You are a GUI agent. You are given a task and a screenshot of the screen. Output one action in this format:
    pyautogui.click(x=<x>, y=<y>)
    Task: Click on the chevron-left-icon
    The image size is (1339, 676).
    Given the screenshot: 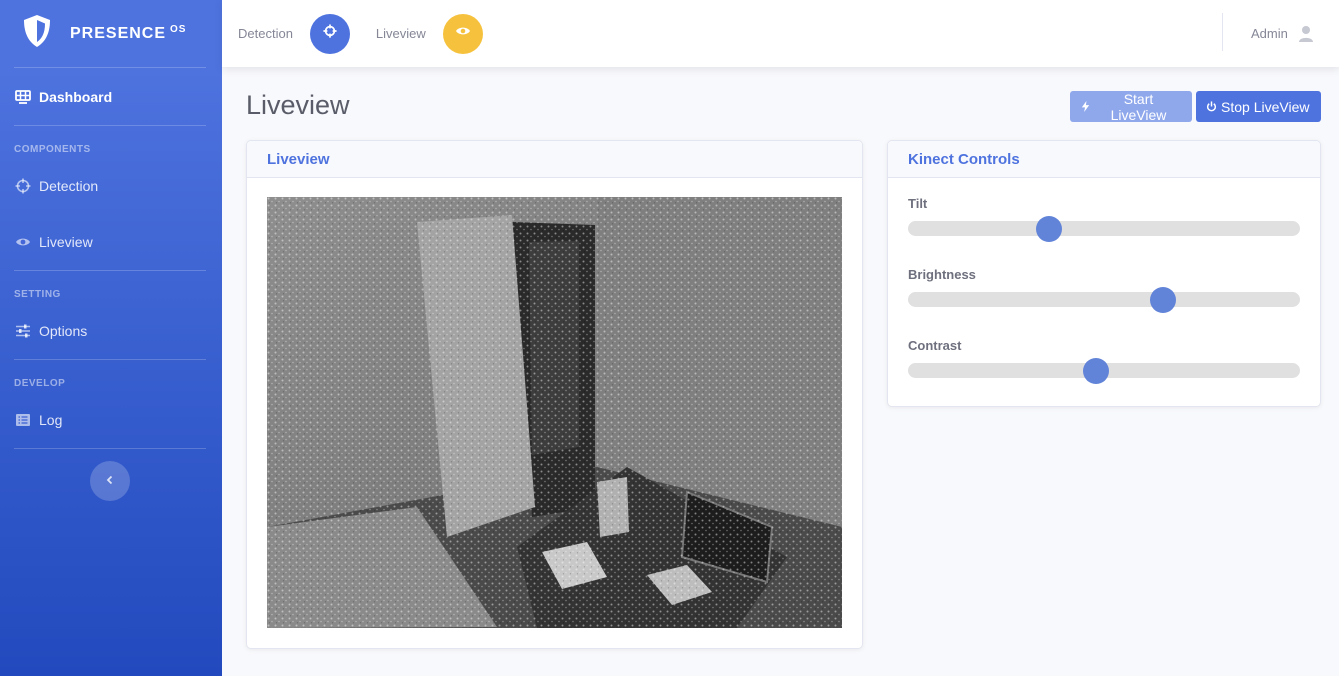 What is the action you would take?
    pyautogui.click(x=110, y=481)
    